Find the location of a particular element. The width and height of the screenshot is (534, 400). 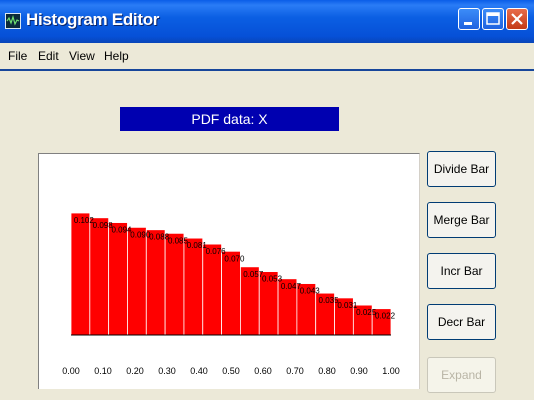

window-title: Histogram Editor is located at coordinates (93, 19).